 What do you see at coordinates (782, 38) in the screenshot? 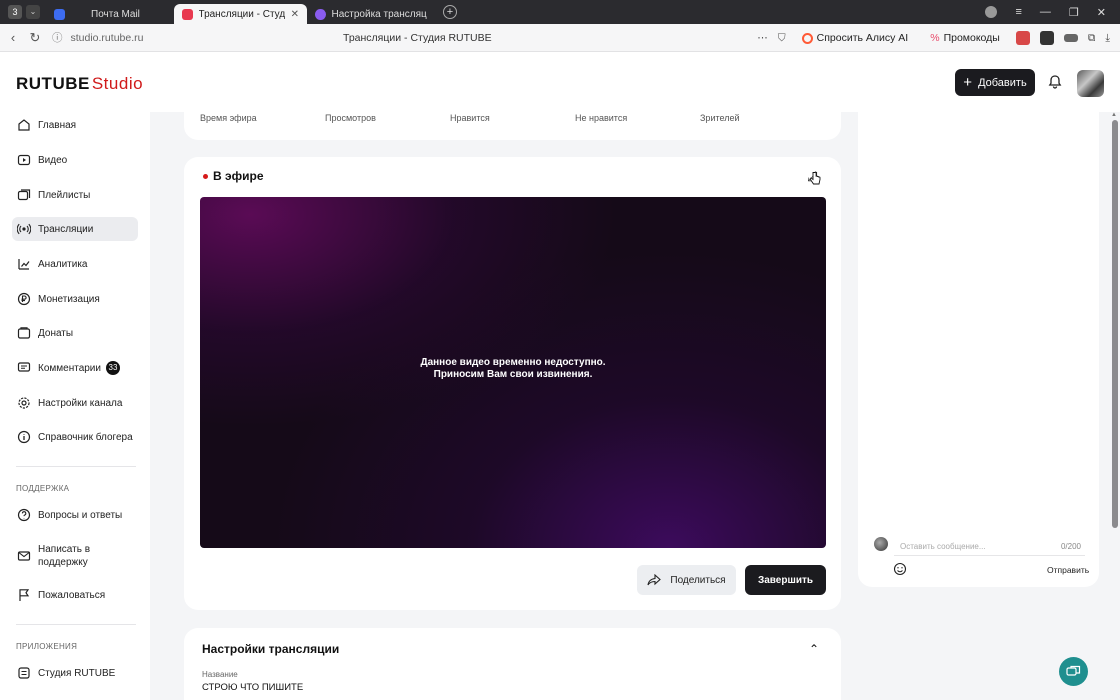
I see `bookmark-icon: ⛉` at bounding box center [782, 38].